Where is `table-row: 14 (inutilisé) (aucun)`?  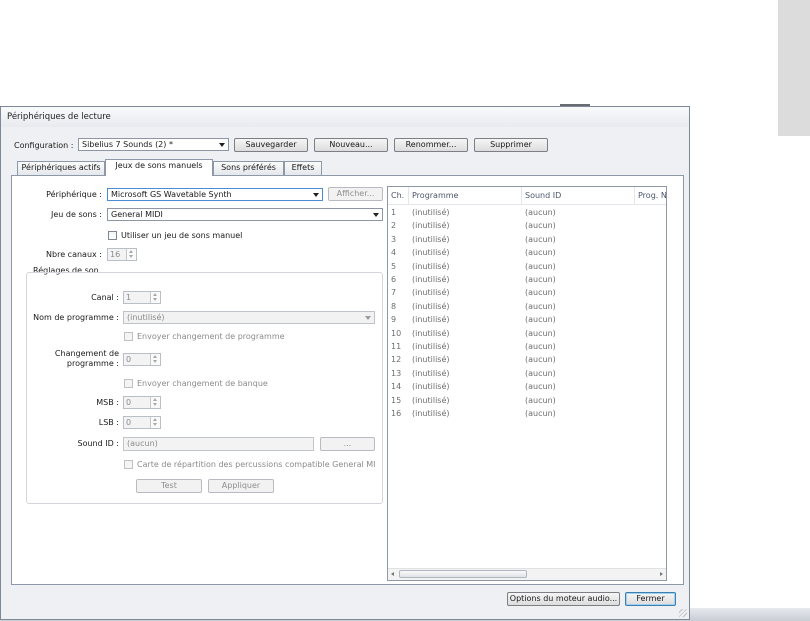 table-row: 14 (inutilisé) (aucun) is located at coordinates (527, 386).